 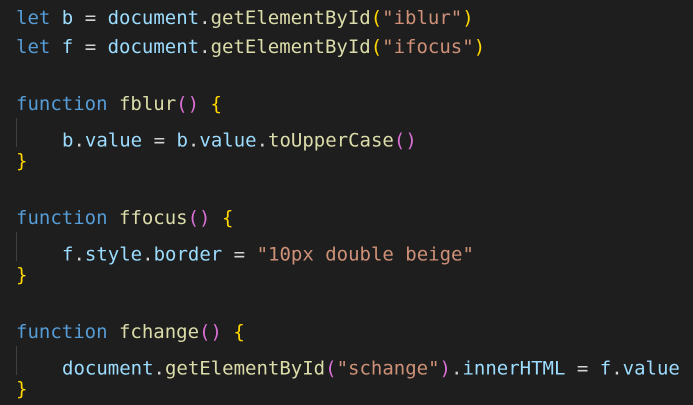 What do you see at coordinates (428, 46) in the screenshot?
I see `string: "ifocus"` at bounding box center [428, 46].